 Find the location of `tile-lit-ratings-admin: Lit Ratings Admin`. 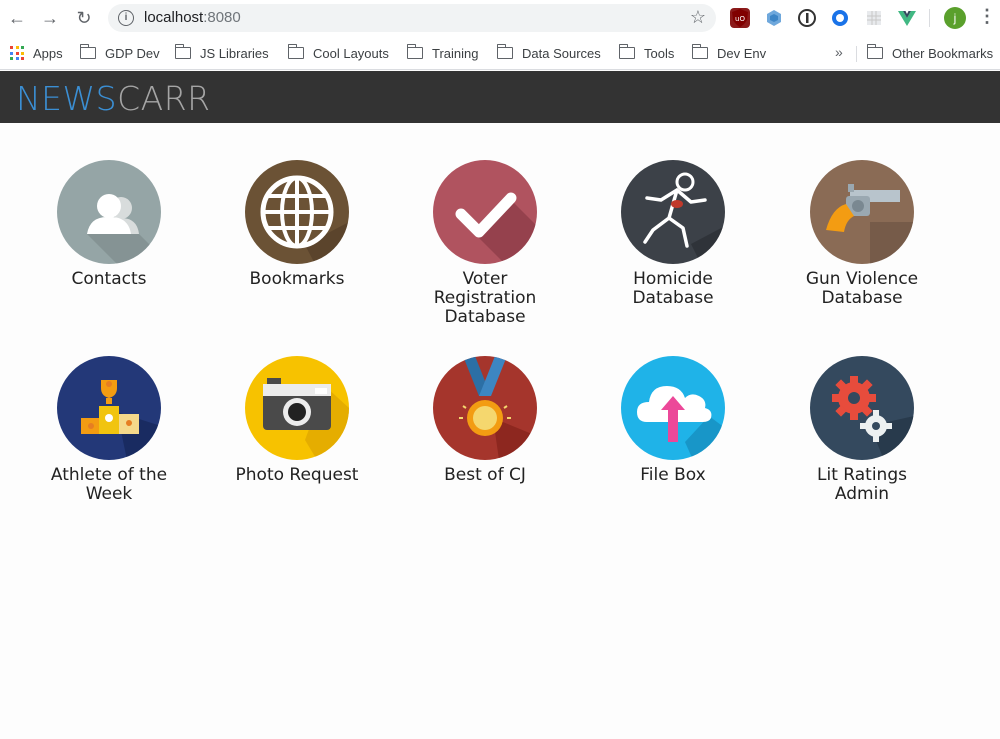

tile-lit-ratings-admin: Lit Ratings Admin is located at coordinates (862, 430).